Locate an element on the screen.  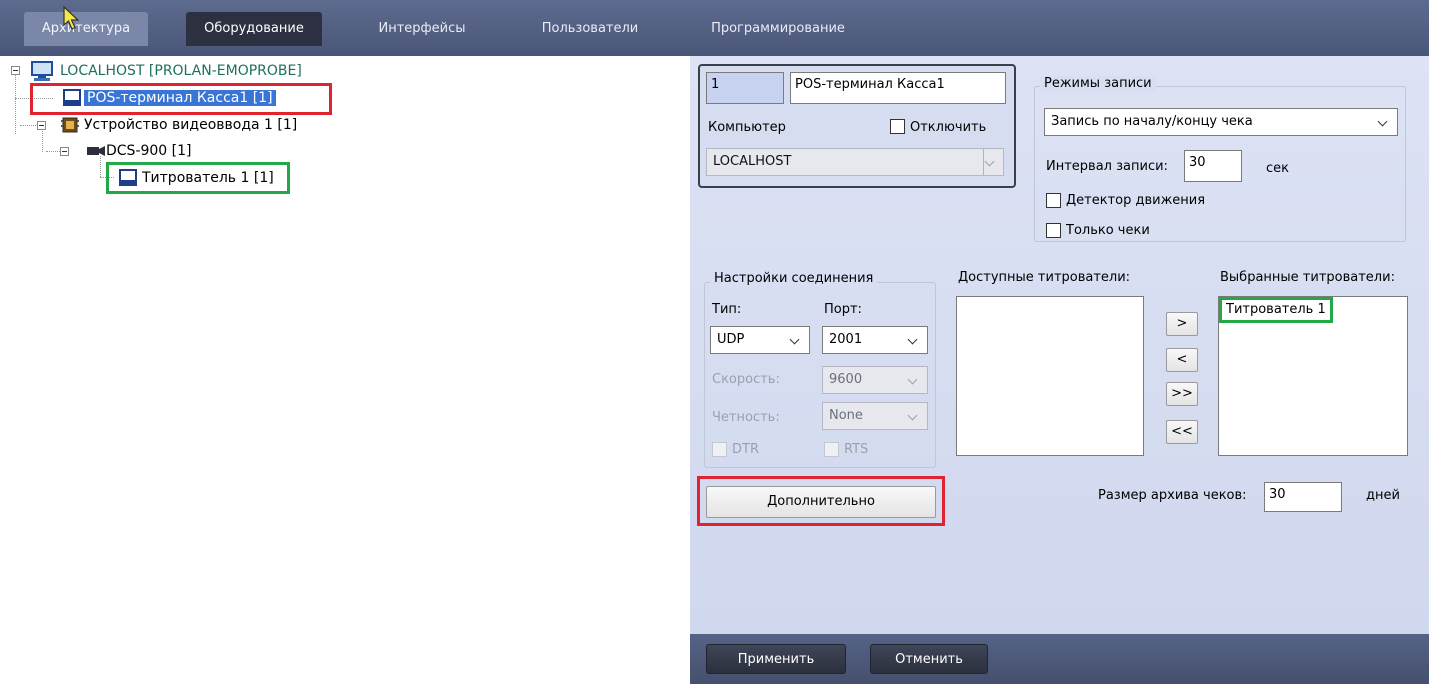
add-titler-button: > is located at coordinates (1182, 324).